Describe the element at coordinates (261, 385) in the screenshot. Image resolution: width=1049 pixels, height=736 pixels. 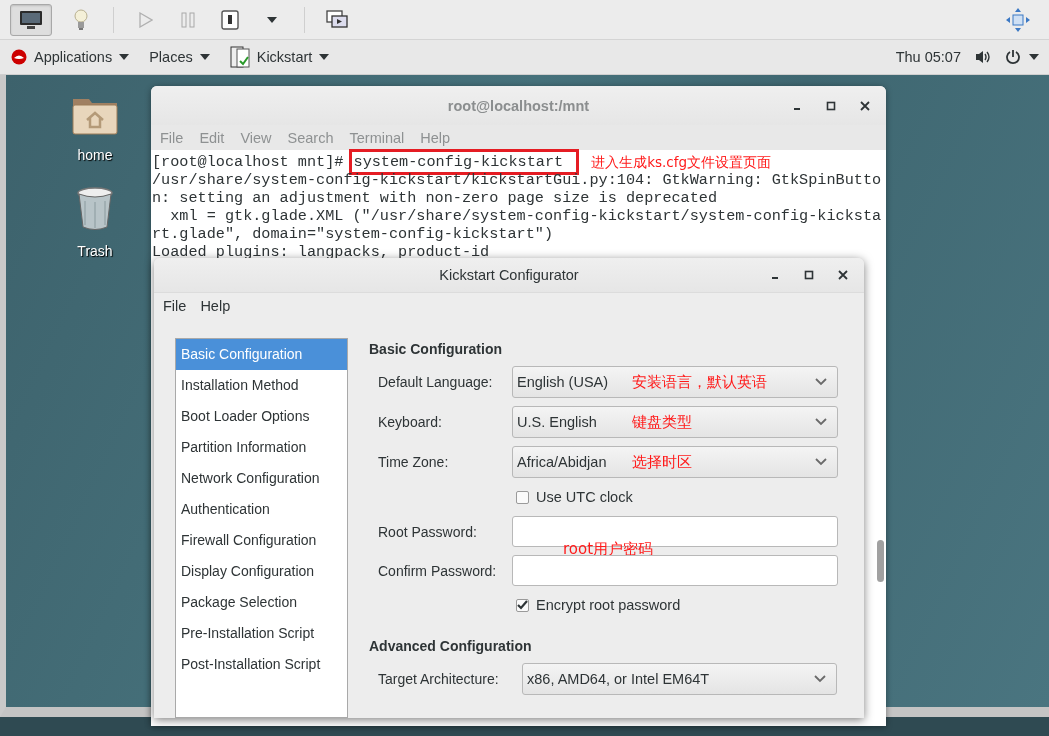
I see `section-item: Installation Method` at that location.